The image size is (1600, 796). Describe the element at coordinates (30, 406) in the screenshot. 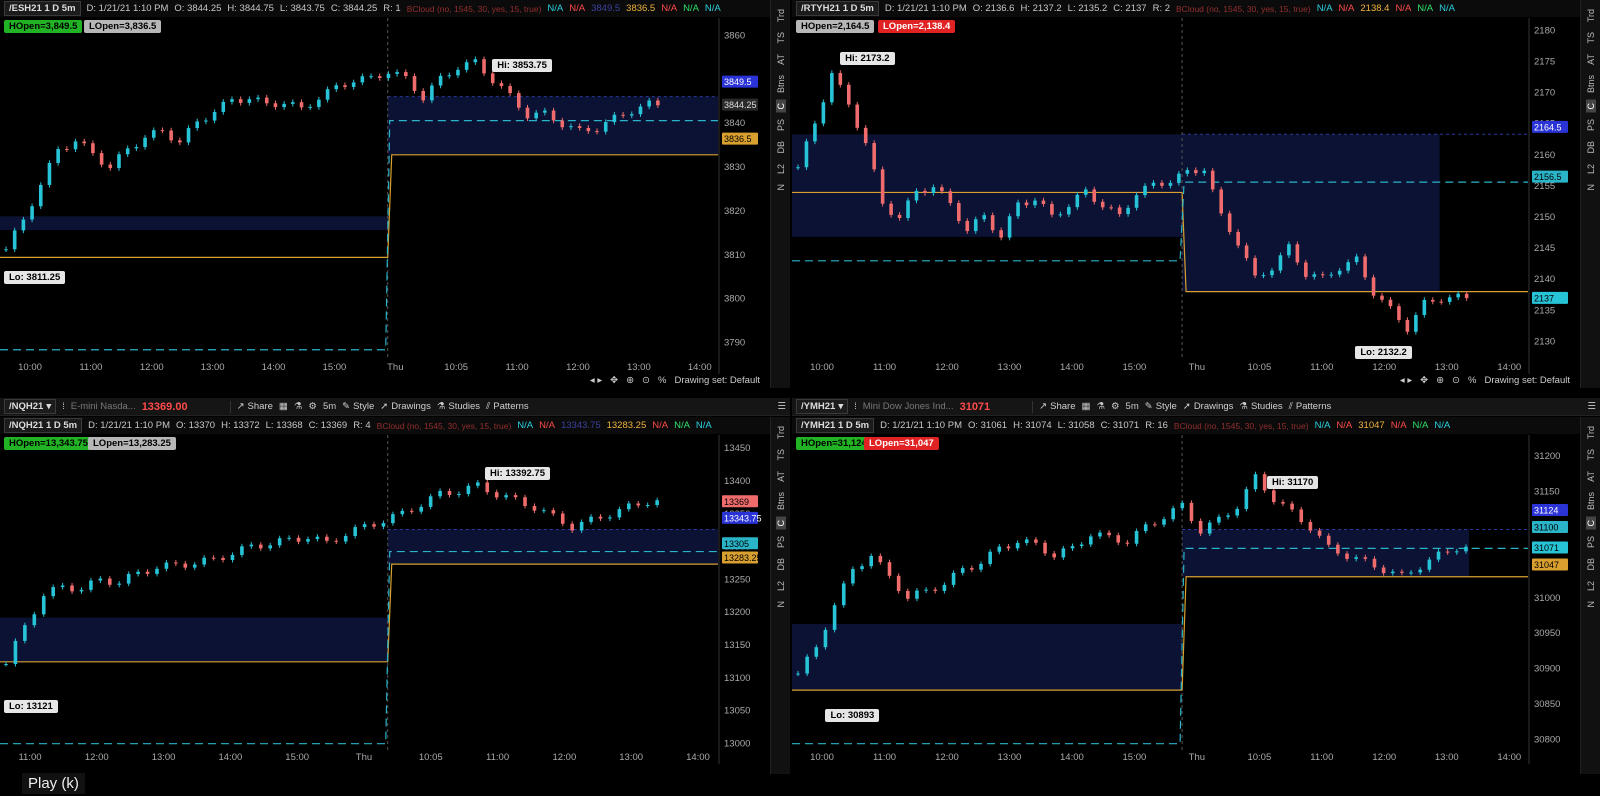

I see `symbol-selector: /NQH21 ▾` at that location.